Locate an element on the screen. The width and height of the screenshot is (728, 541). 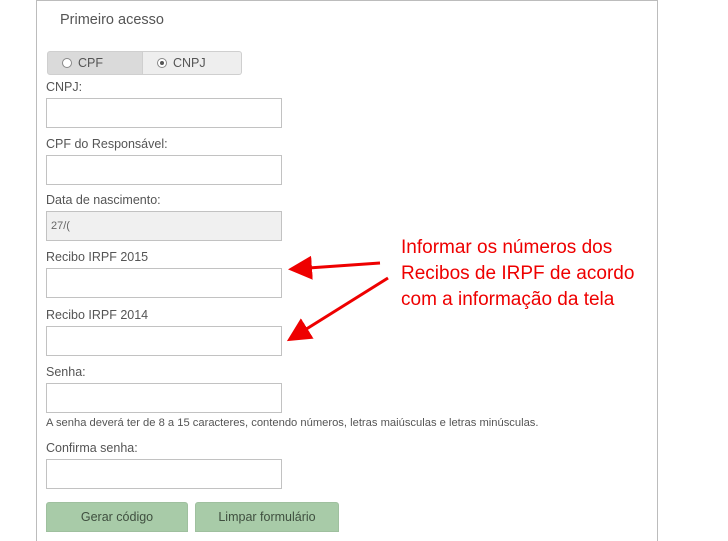
annotation-line-2: Recibos de IRPF de acordo is located at coordinates (518, 273).